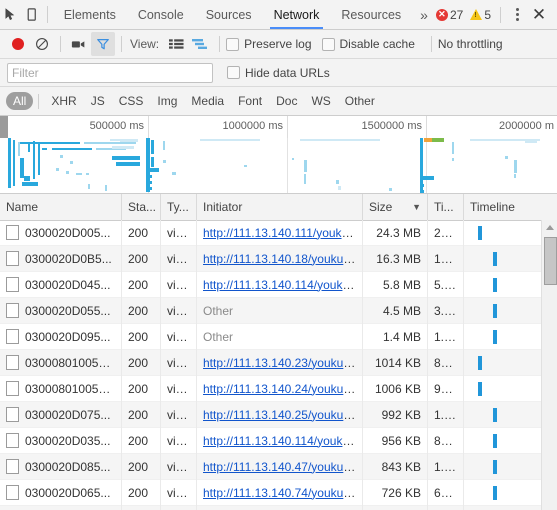 The height and width of the screenshot is (510, 557). I want to click on tab-resources: Resources, so click(371, 15).